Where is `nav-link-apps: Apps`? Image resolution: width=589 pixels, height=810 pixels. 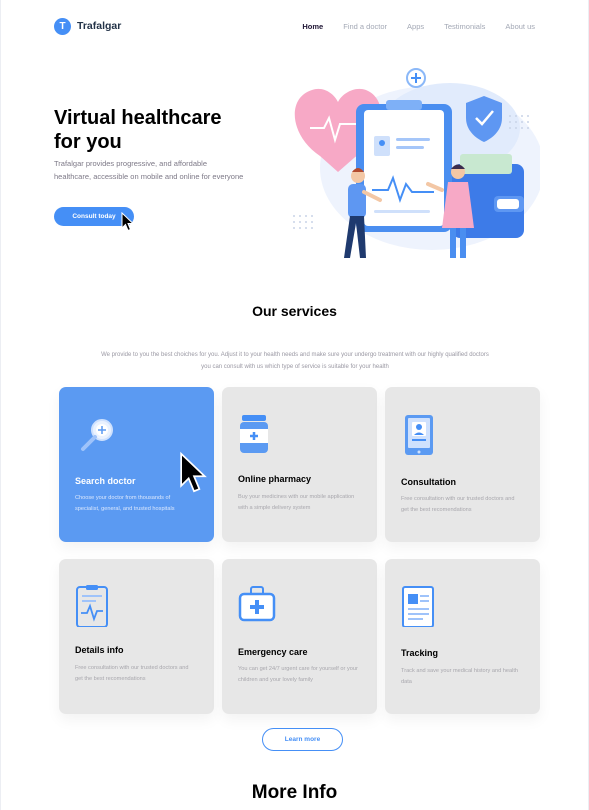
nav-link-apps: Apps is located at coordinates (415, 26).